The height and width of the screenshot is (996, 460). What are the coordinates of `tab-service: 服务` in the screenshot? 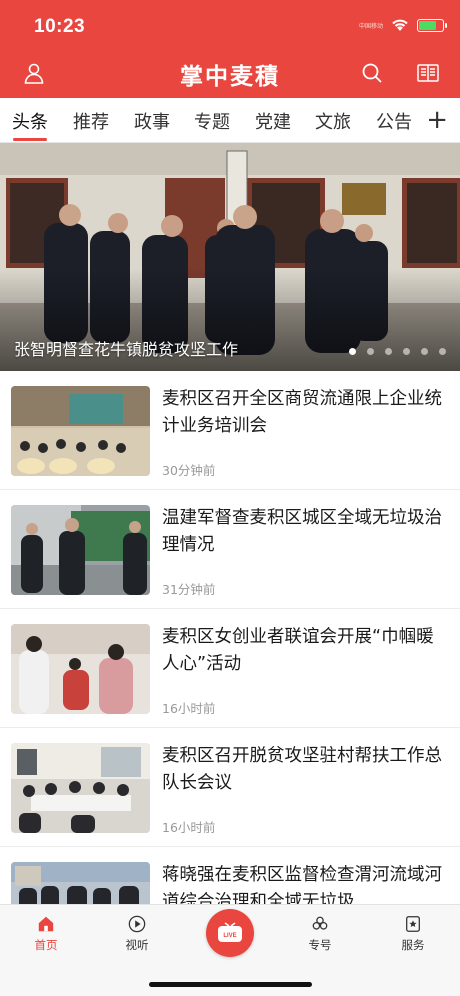 It's located at (413, 934).